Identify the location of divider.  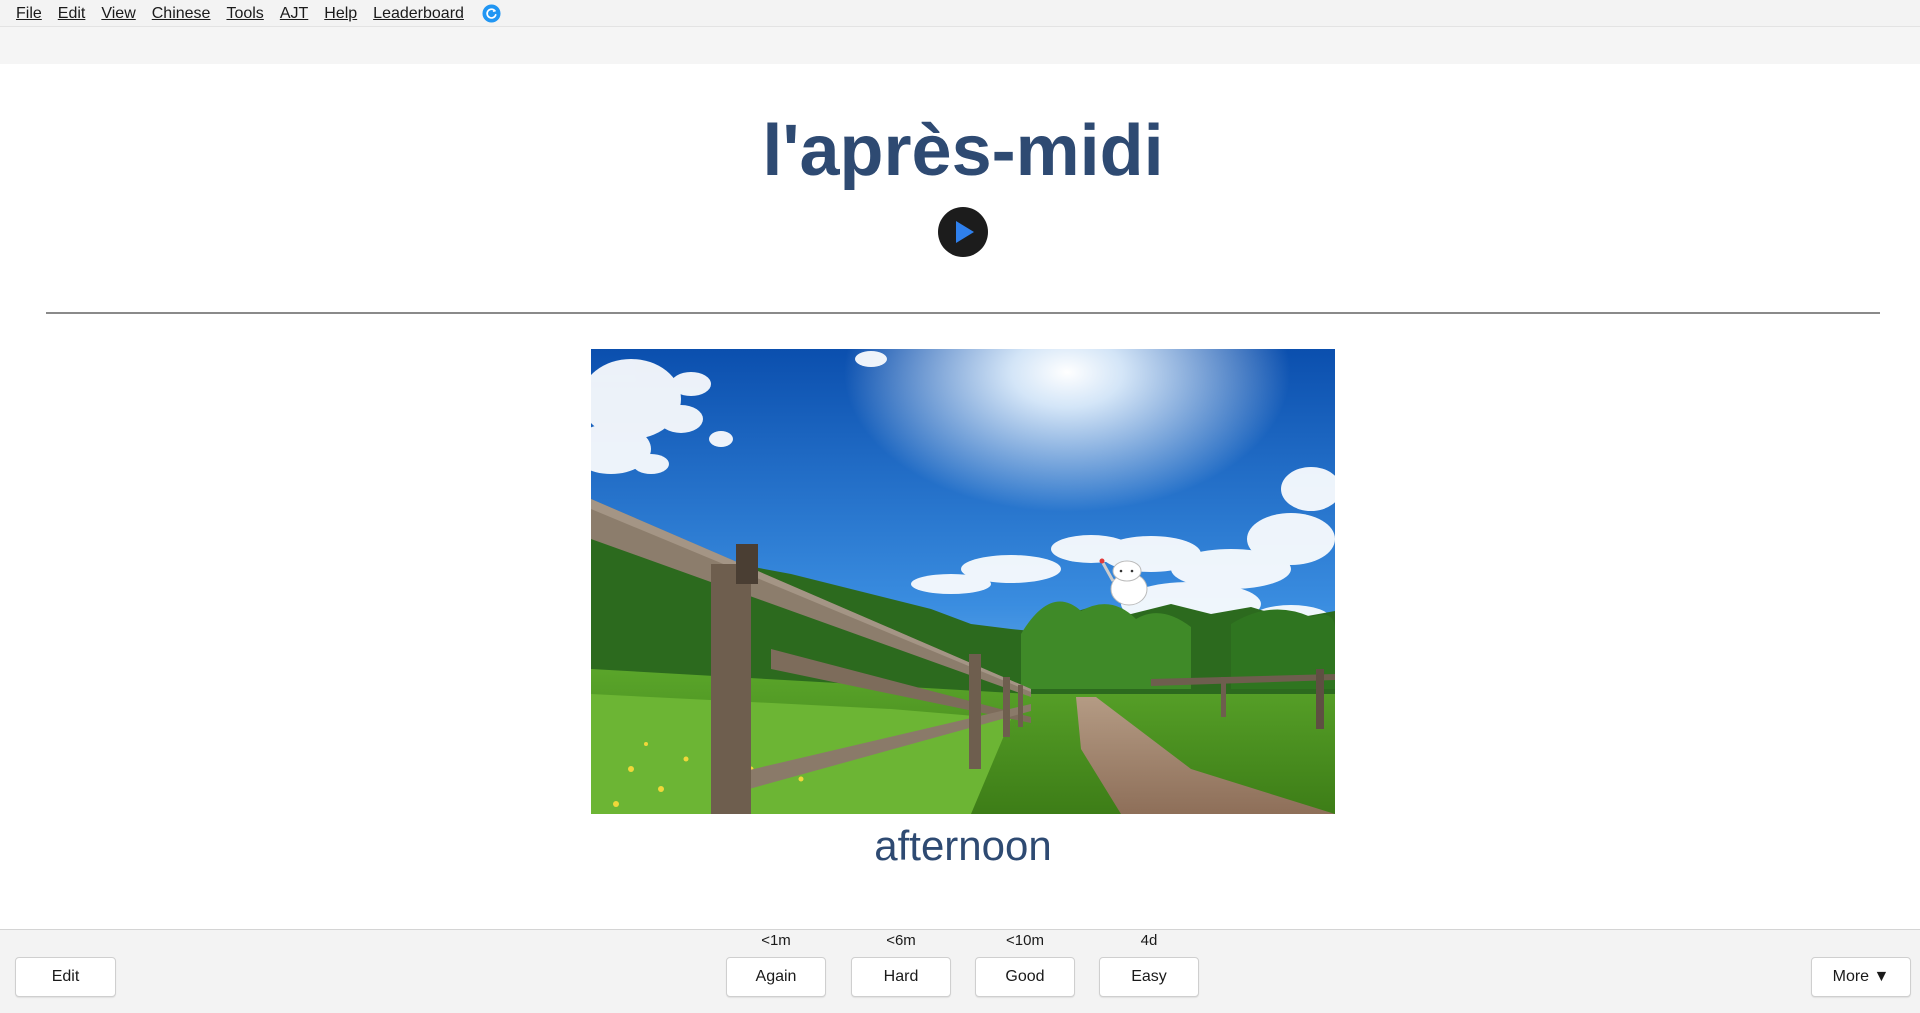
(963, 313).